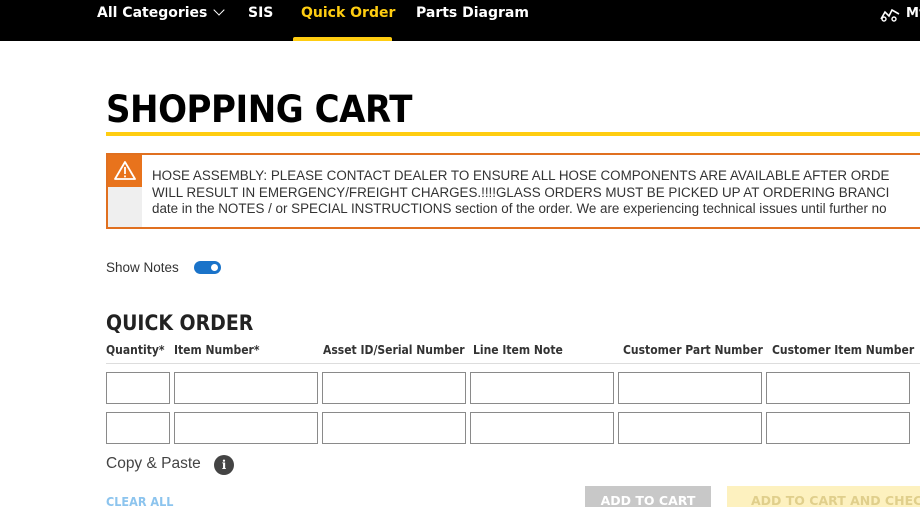 The image size is (920, 507). What do you see at coordinates (693, 350) in the screenshot?
I see `column-header-customer-part-number: Customer Part Number` at bounding box center [693, 350].